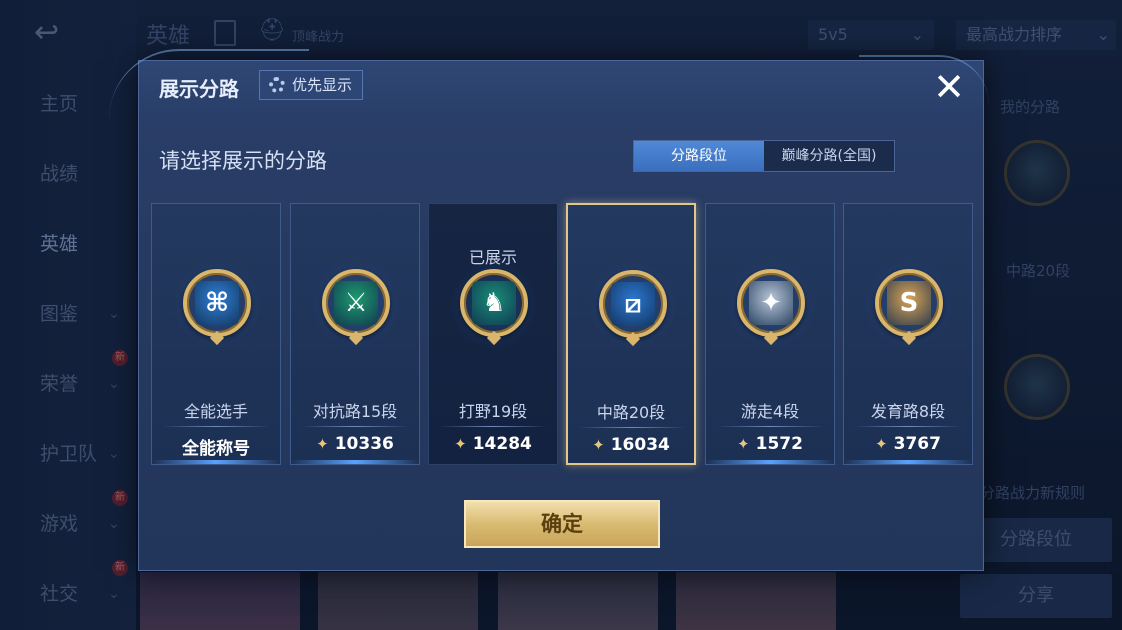 Image resolution: width=1122 pixels, height=630 pixels. I want to click on clash-lane-emblem-icon: ⚔, so click(356, 307).